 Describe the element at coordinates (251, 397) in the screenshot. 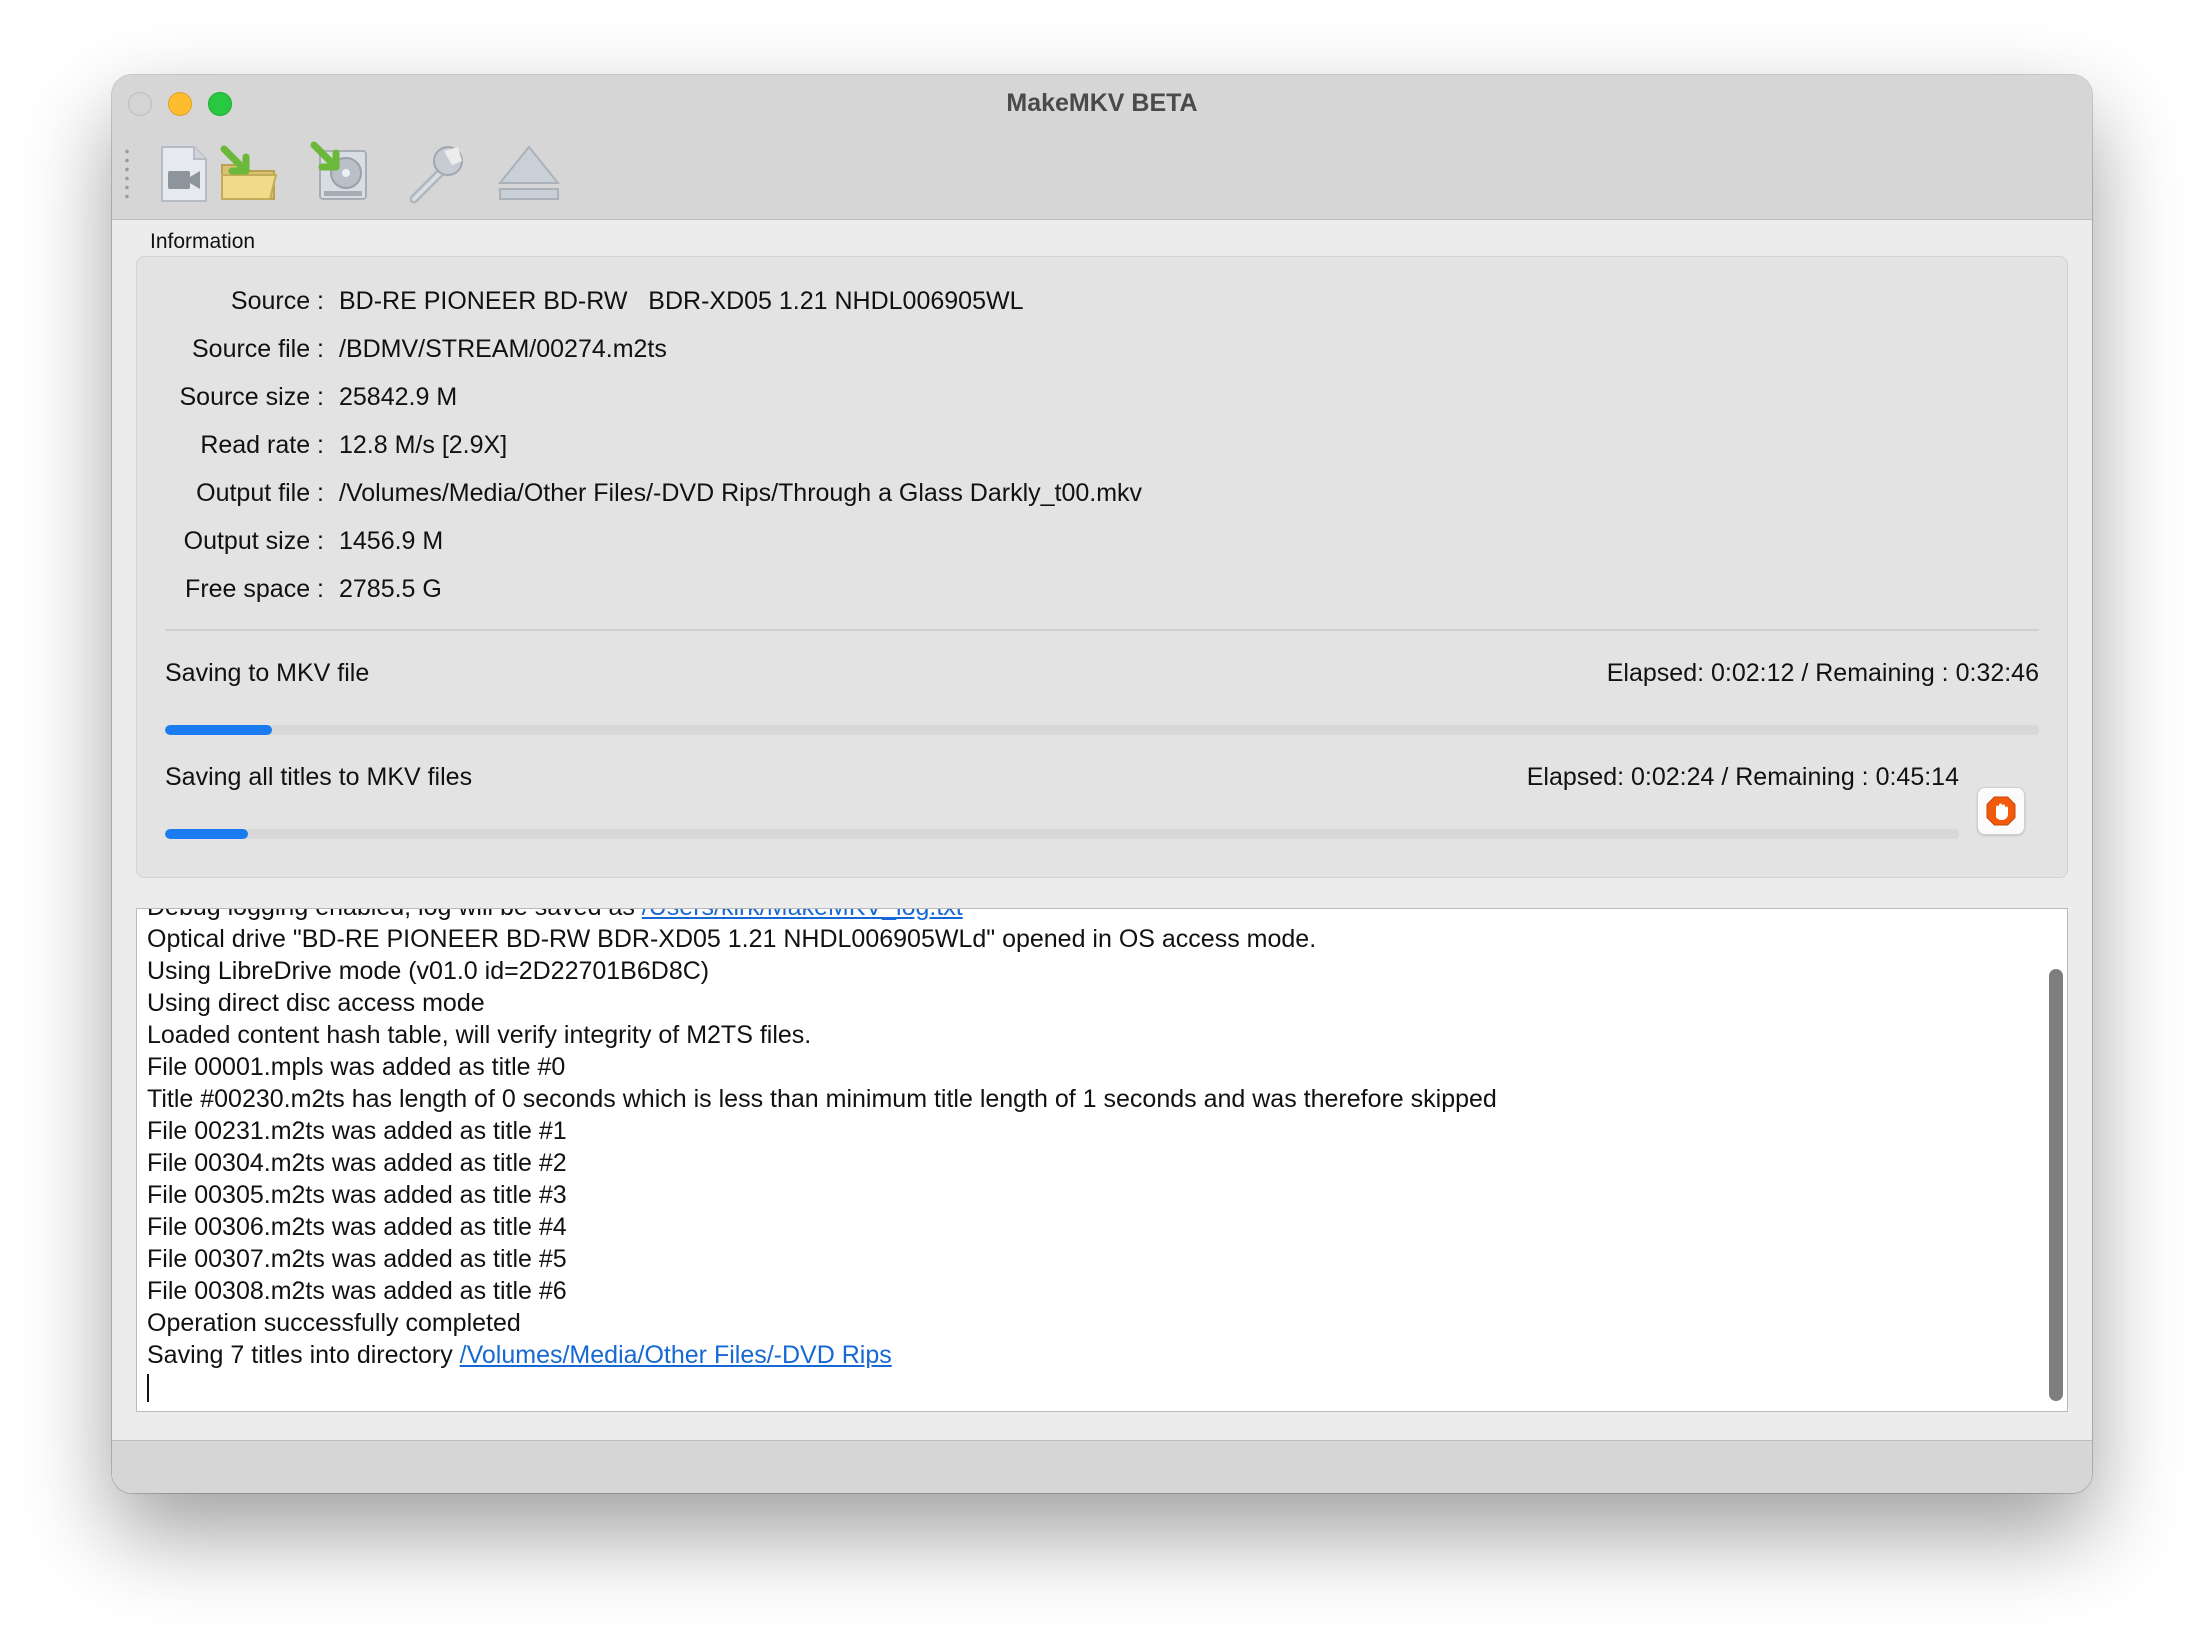

I see `info-label: Source size :` at that location.